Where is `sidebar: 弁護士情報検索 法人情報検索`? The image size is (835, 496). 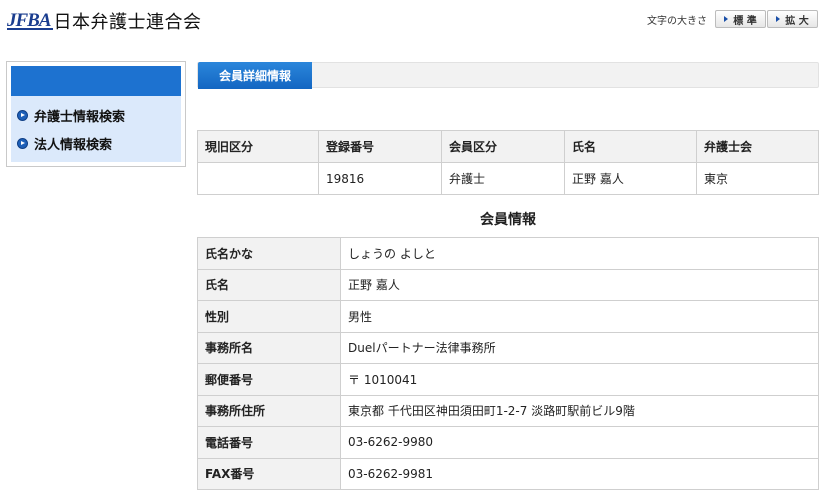
sidebar: 弁護士情報検索 法人情報検索 is located at coordinates (96, 114).